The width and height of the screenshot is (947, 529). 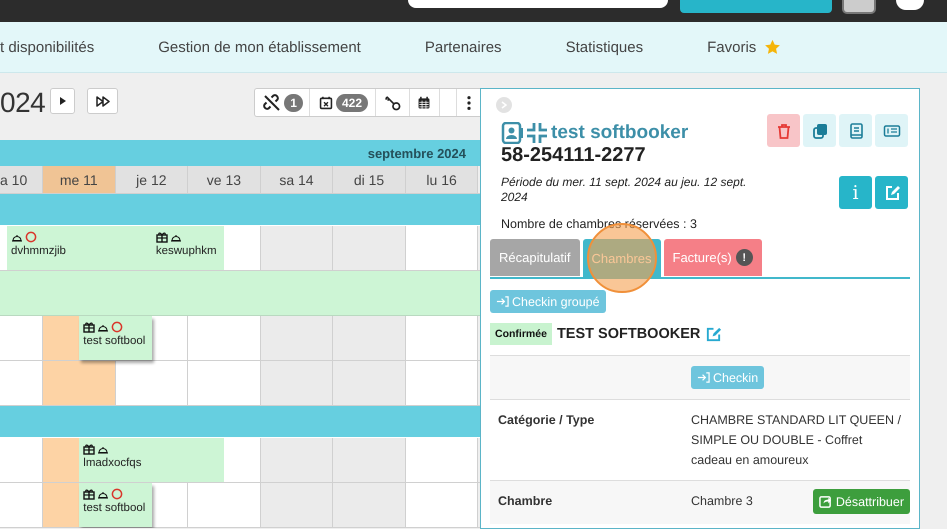 I want to click on nav-link: Partenaires, so click(x=463, y=47).